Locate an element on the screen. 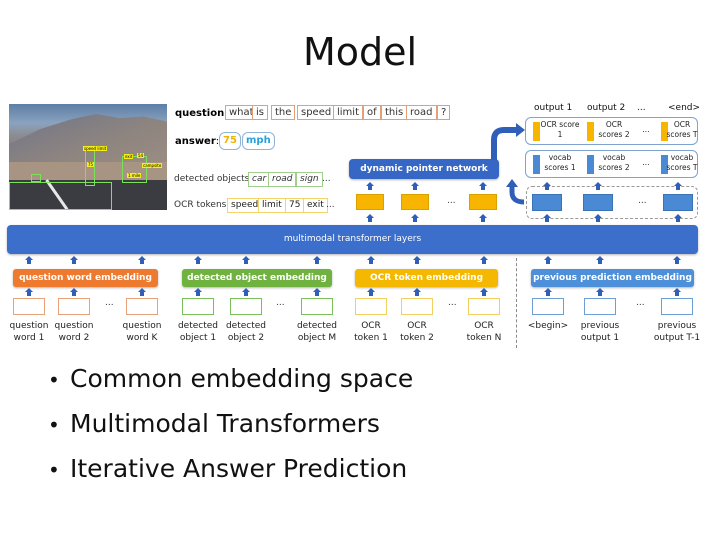 This screenshot has height=540, width=720. road-scene-image: speed limit 75 exit 54 campsite 1 mile is located at coordinates (88, 157).